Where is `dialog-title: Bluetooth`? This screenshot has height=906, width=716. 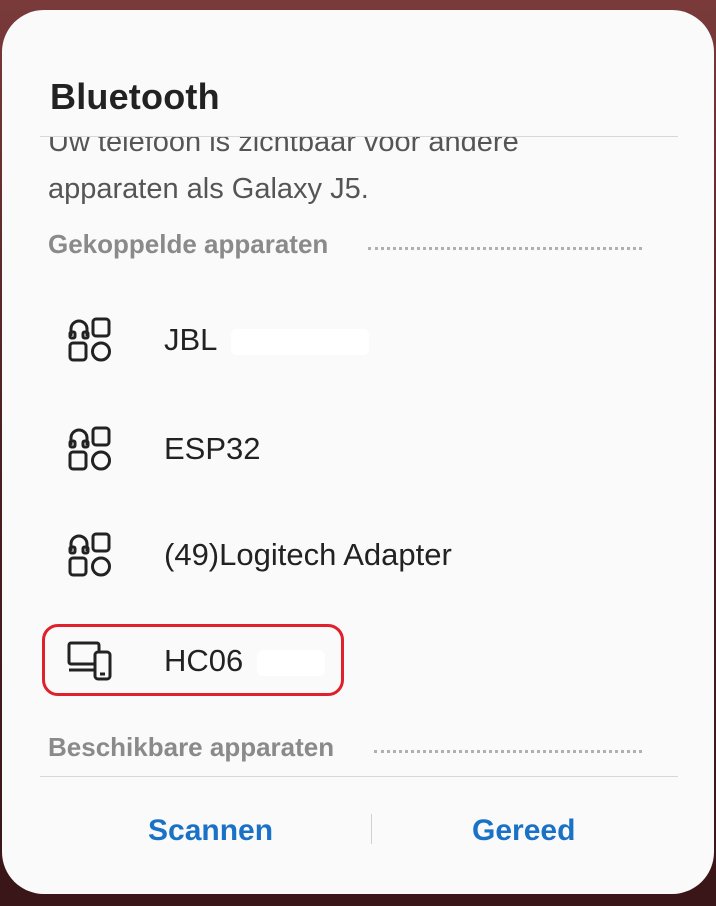
dialog-title: Bluetooth is located at coordinates (135, 96).